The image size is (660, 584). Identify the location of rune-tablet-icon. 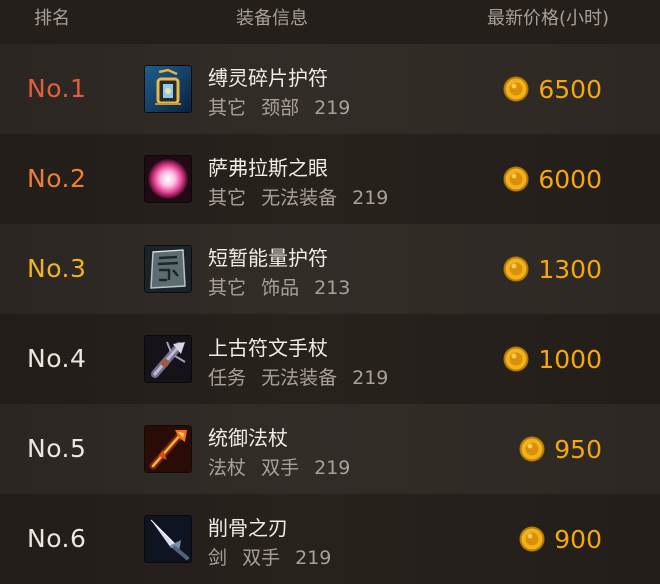
(168, 269).